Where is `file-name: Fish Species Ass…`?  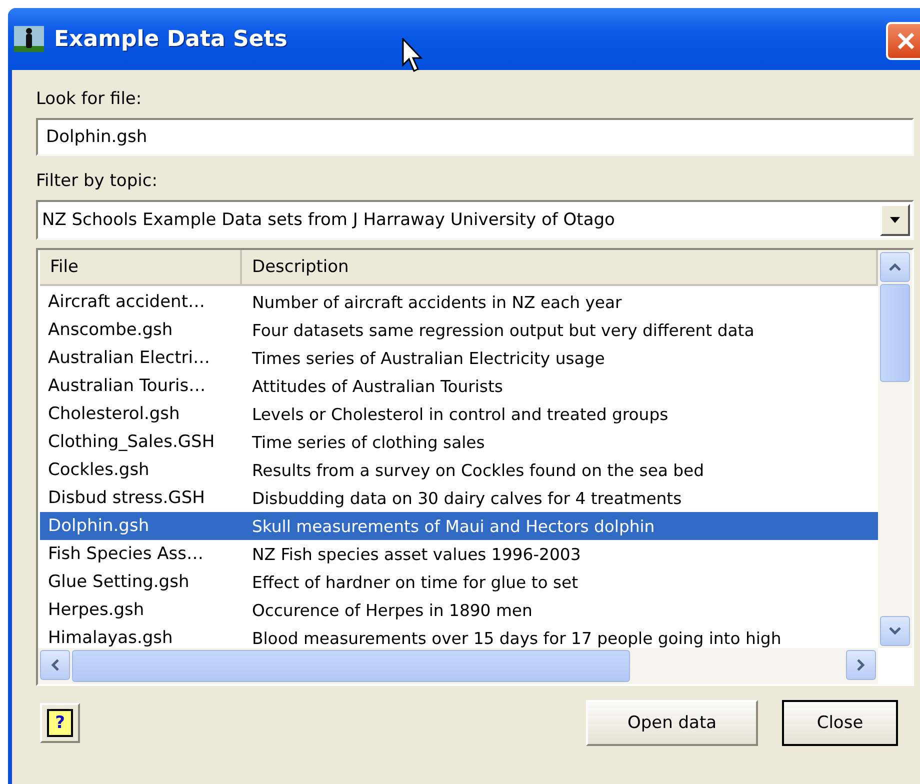
file-name: Fish Species Ass… is located at coordinates (125, 554).